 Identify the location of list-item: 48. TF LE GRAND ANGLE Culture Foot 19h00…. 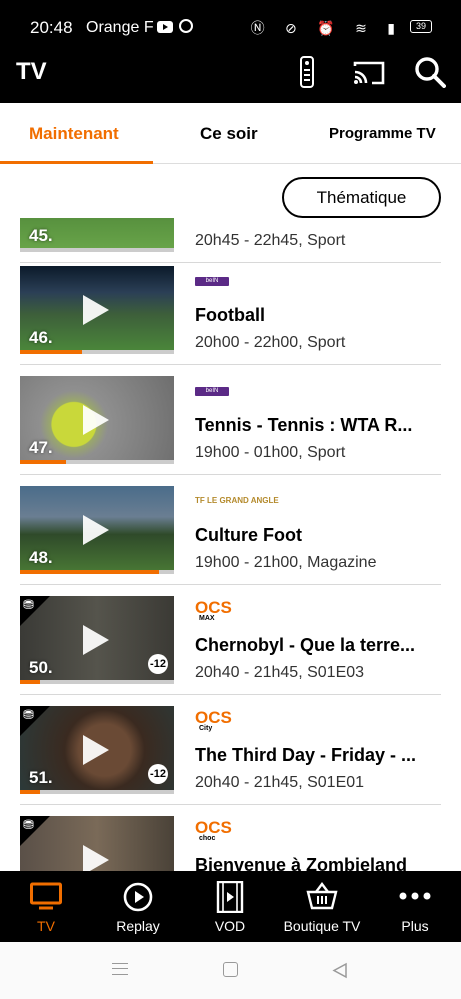
(230, 530).